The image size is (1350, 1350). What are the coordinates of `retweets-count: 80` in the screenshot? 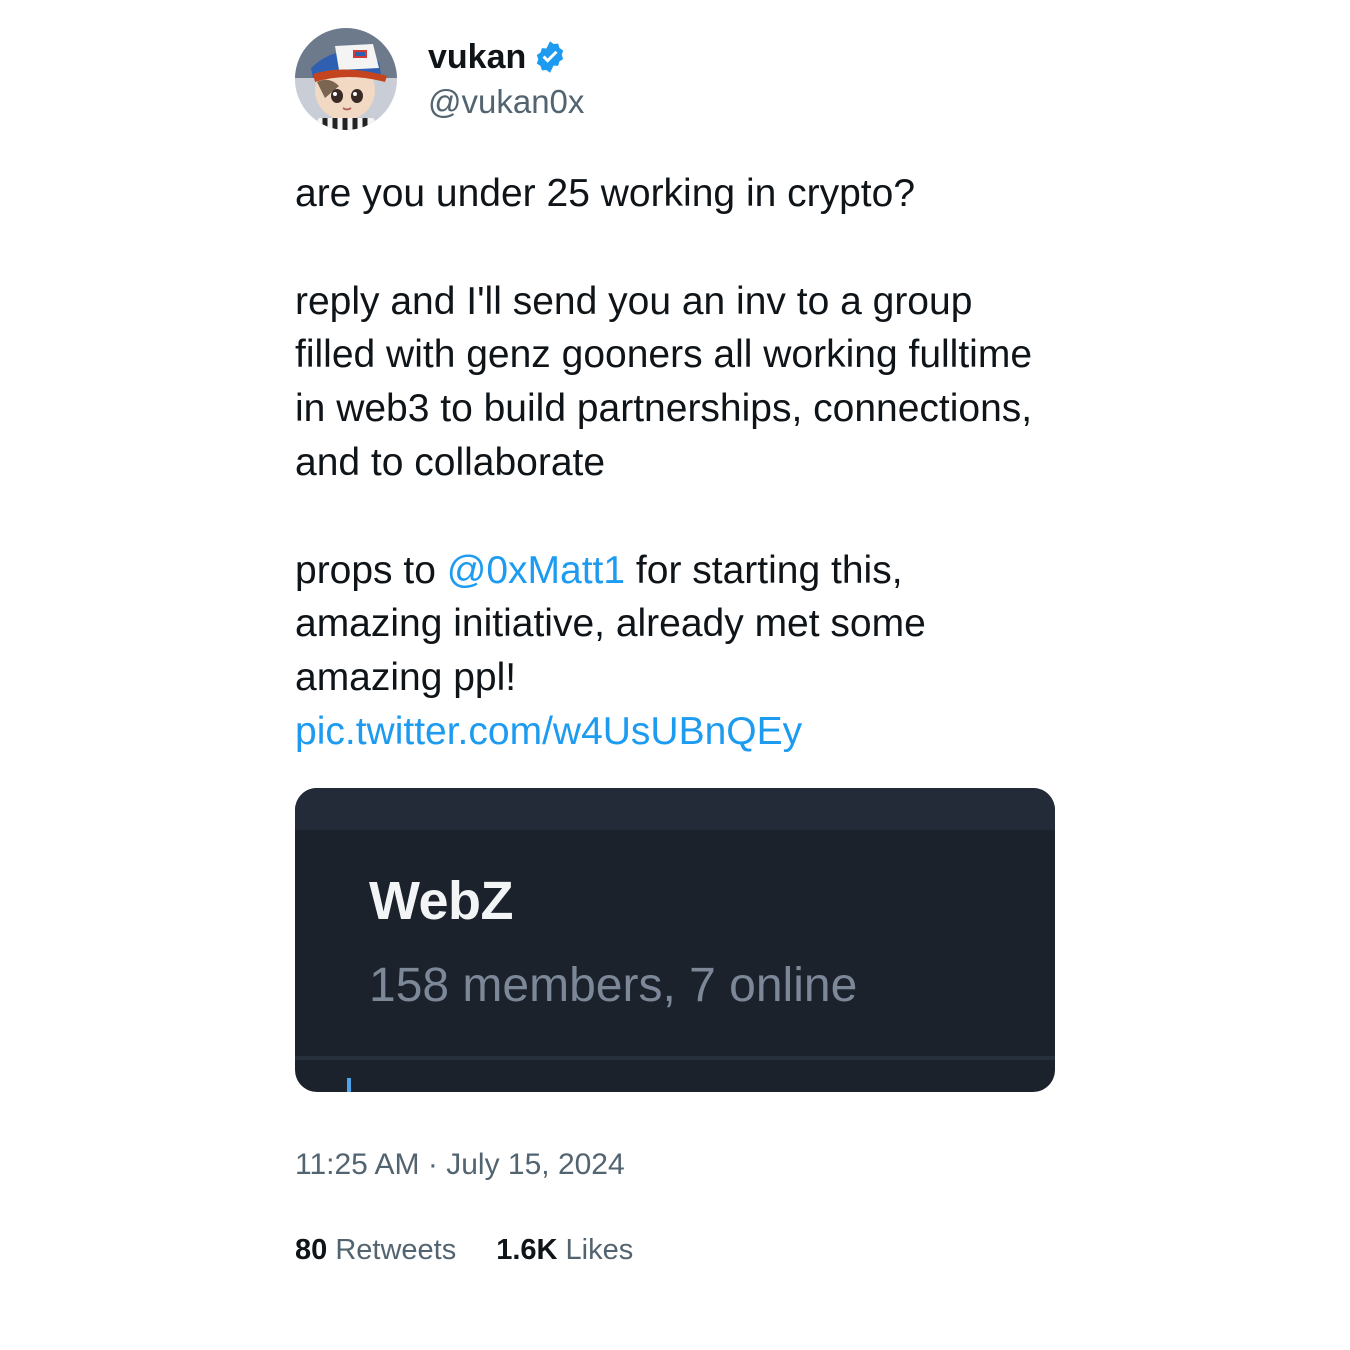 It's located at (311, 1250).